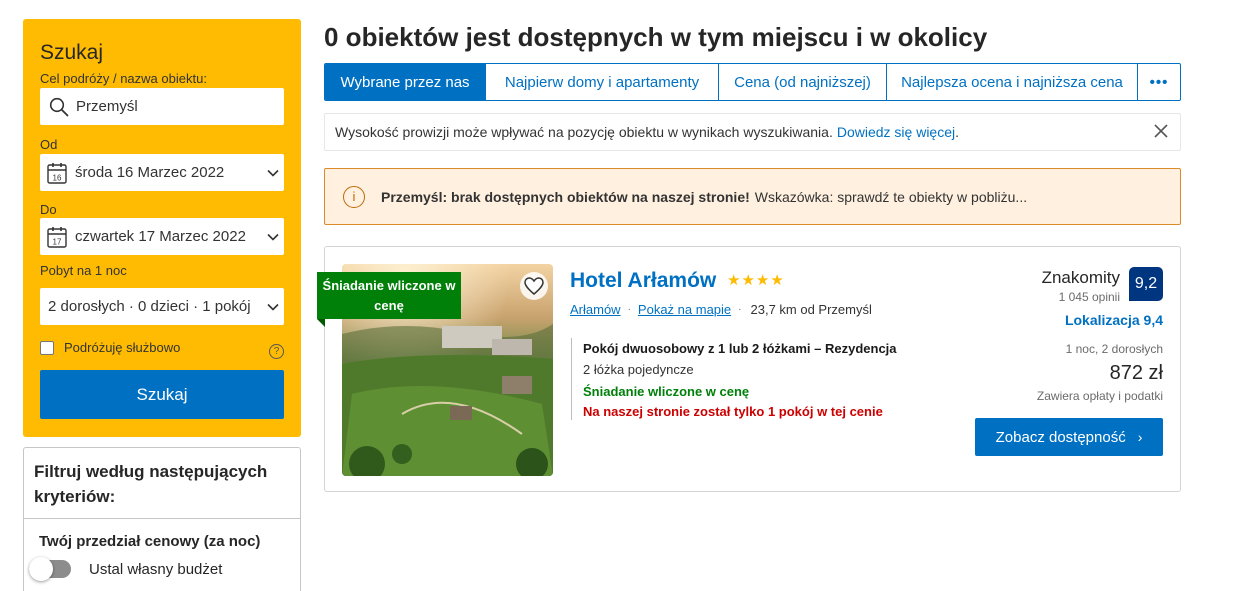 This screenshot has height=591, width=1249. I want to click on stay-info: 1 noc, 2 dorosłych, so click(1114, 349).